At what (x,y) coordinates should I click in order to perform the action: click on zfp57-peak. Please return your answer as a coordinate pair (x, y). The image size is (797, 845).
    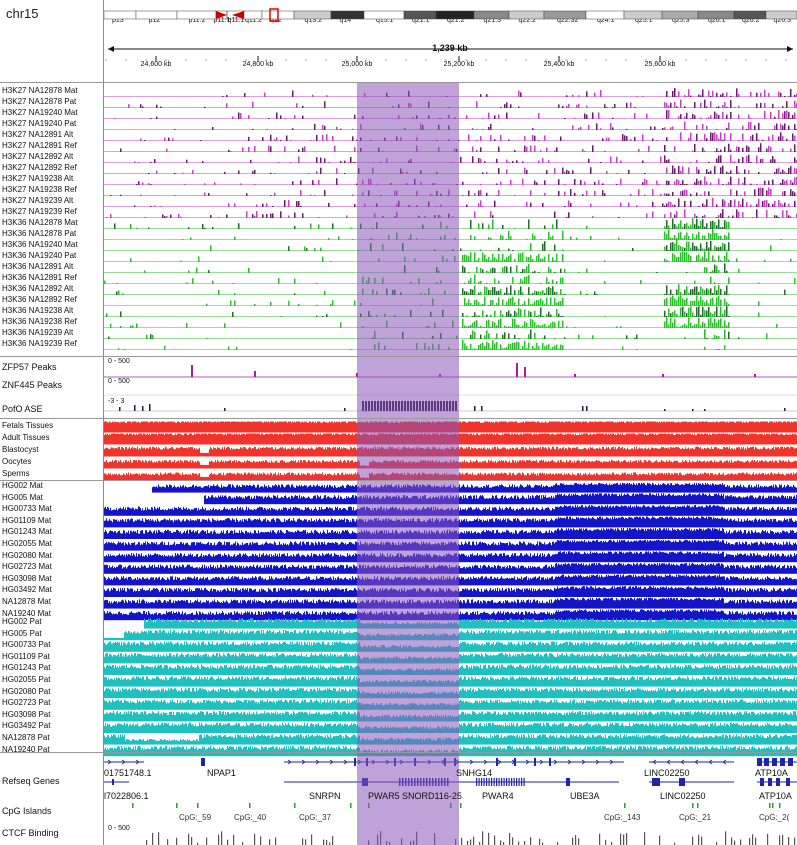
    Looking at the image, I should click on (192, 371).